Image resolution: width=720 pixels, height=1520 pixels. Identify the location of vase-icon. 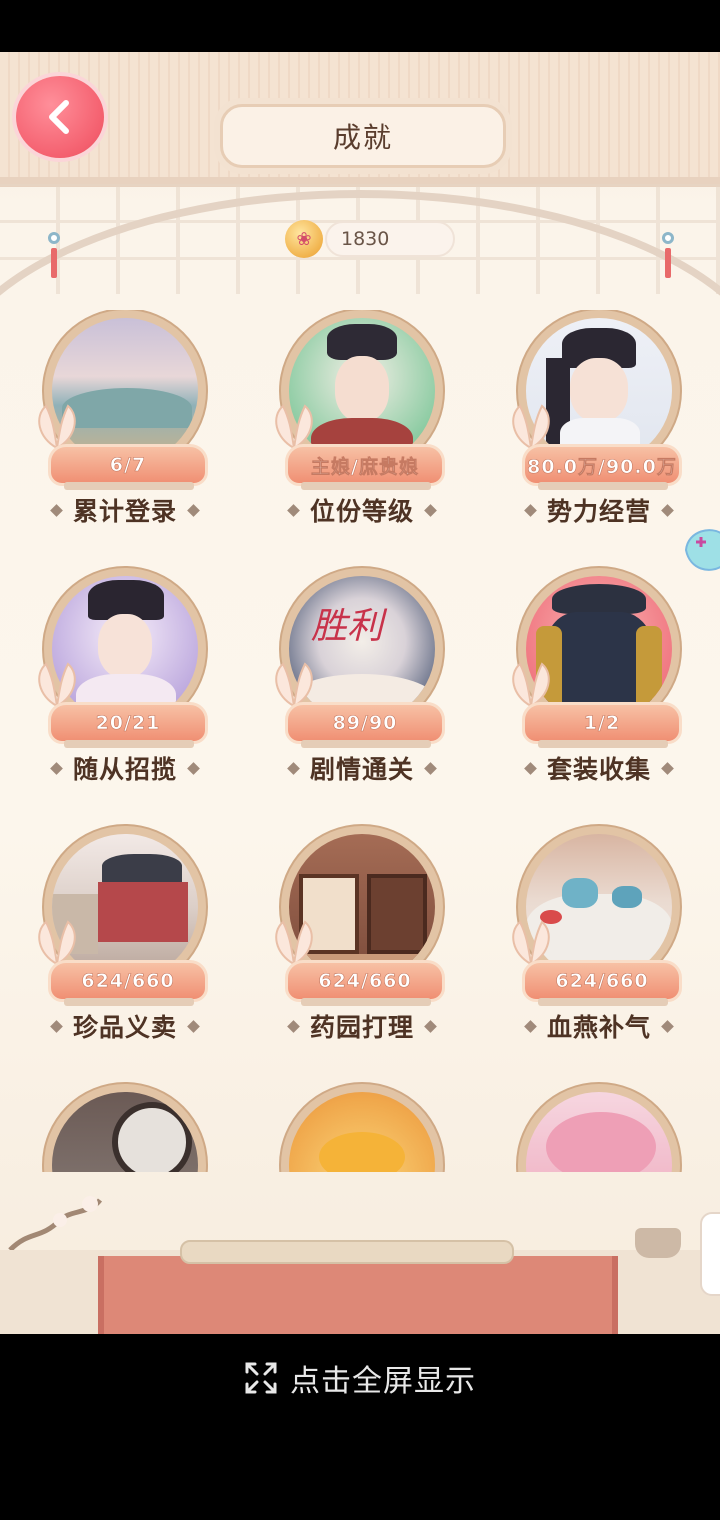
(710, 1254).